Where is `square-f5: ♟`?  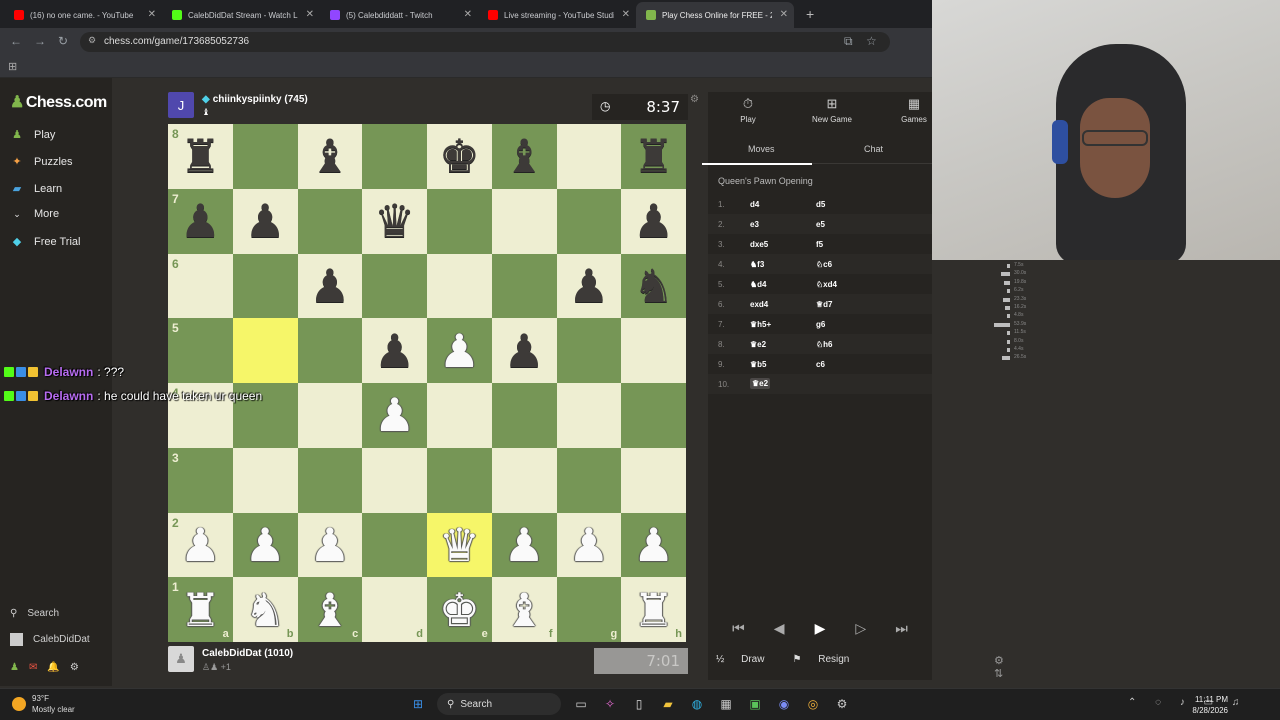 square-f5: ♟ is located at coordinates (524, 350).